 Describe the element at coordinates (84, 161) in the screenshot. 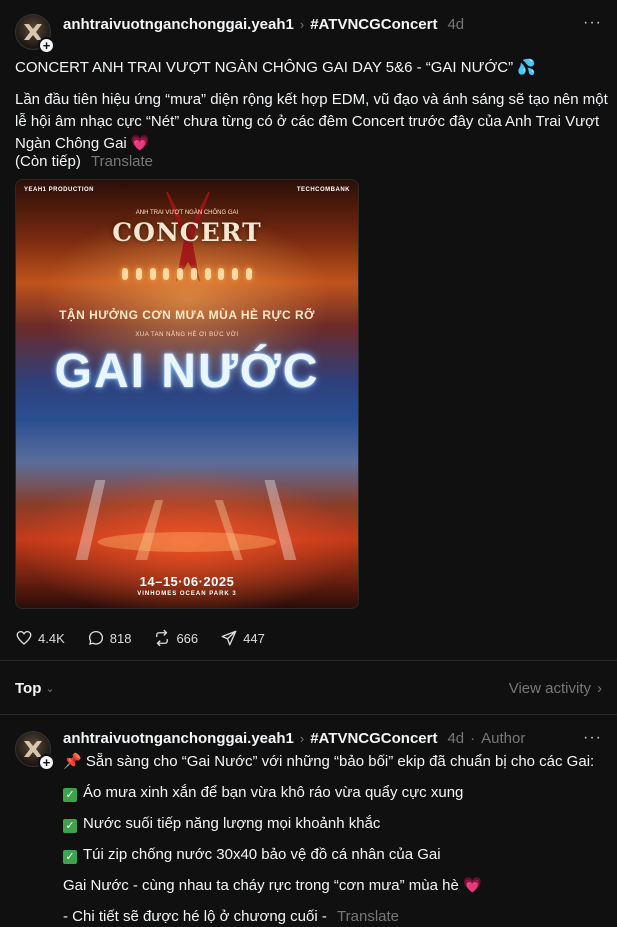

I see `post-continued-line: (Còn tiếp) Translate` at that location.